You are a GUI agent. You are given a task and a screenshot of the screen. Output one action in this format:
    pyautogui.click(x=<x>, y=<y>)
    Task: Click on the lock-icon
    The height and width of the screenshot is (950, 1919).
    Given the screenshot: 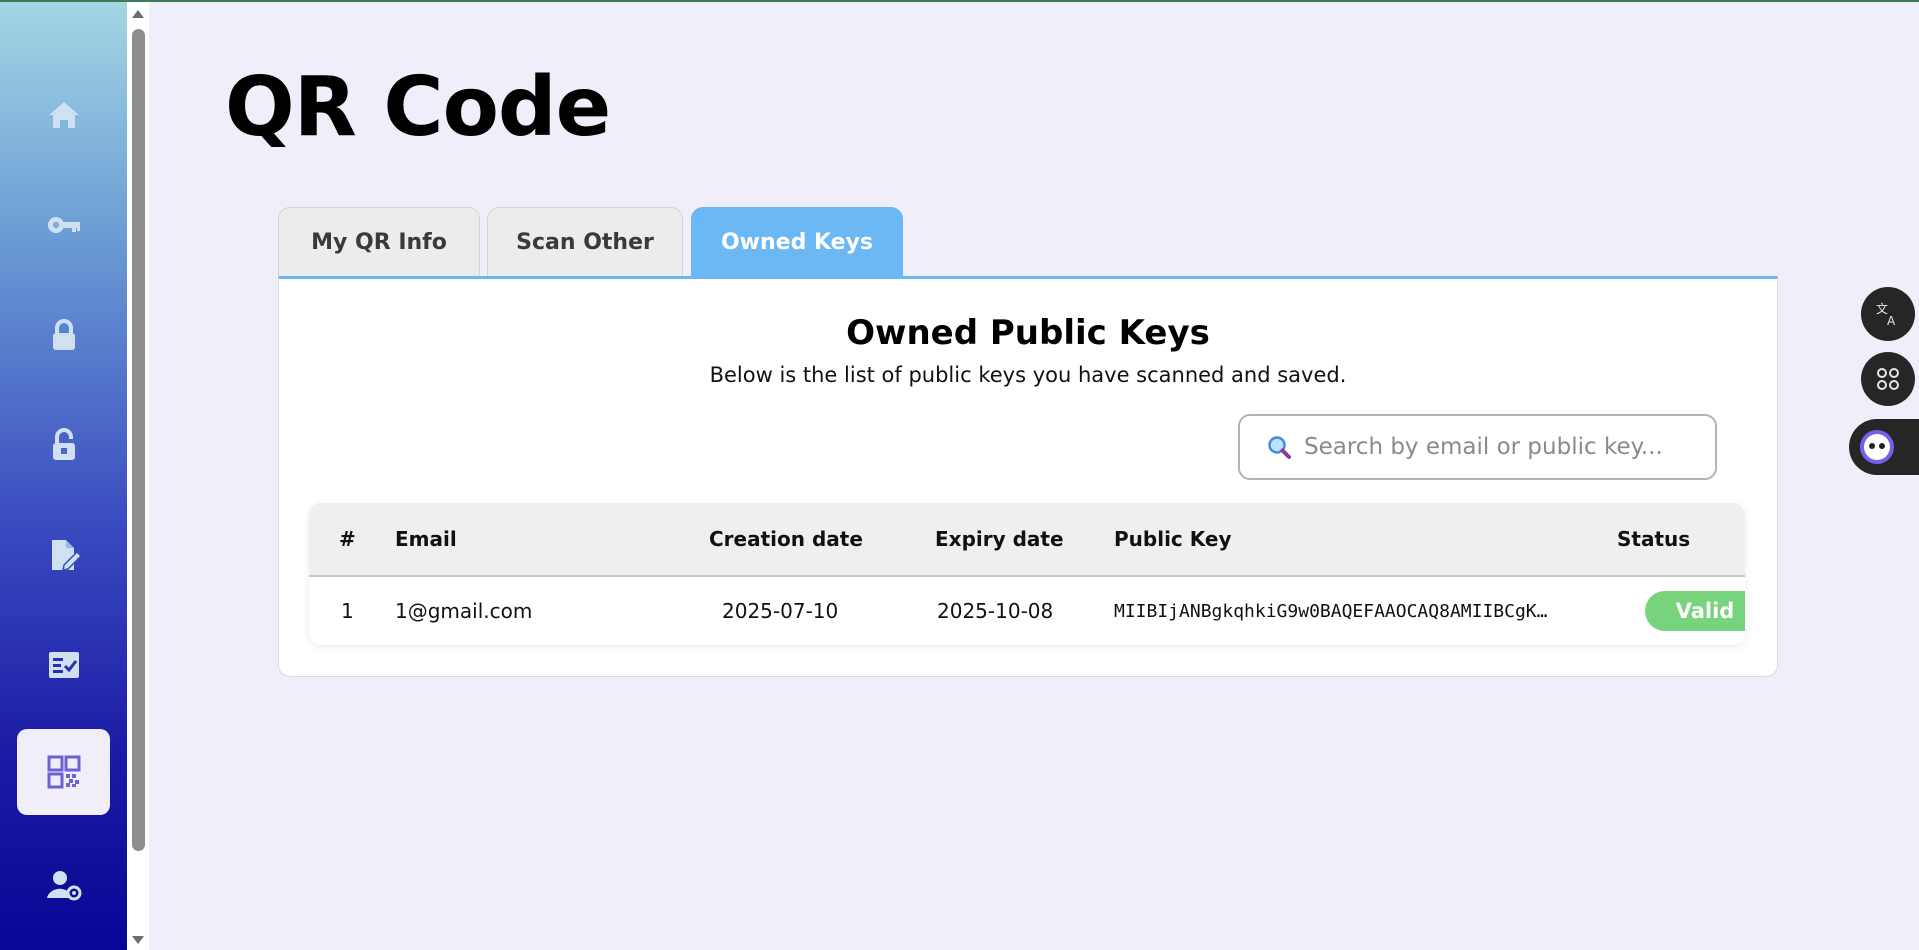 What is the action you would take?
    pyautogui.click(x=63, y=334)
    